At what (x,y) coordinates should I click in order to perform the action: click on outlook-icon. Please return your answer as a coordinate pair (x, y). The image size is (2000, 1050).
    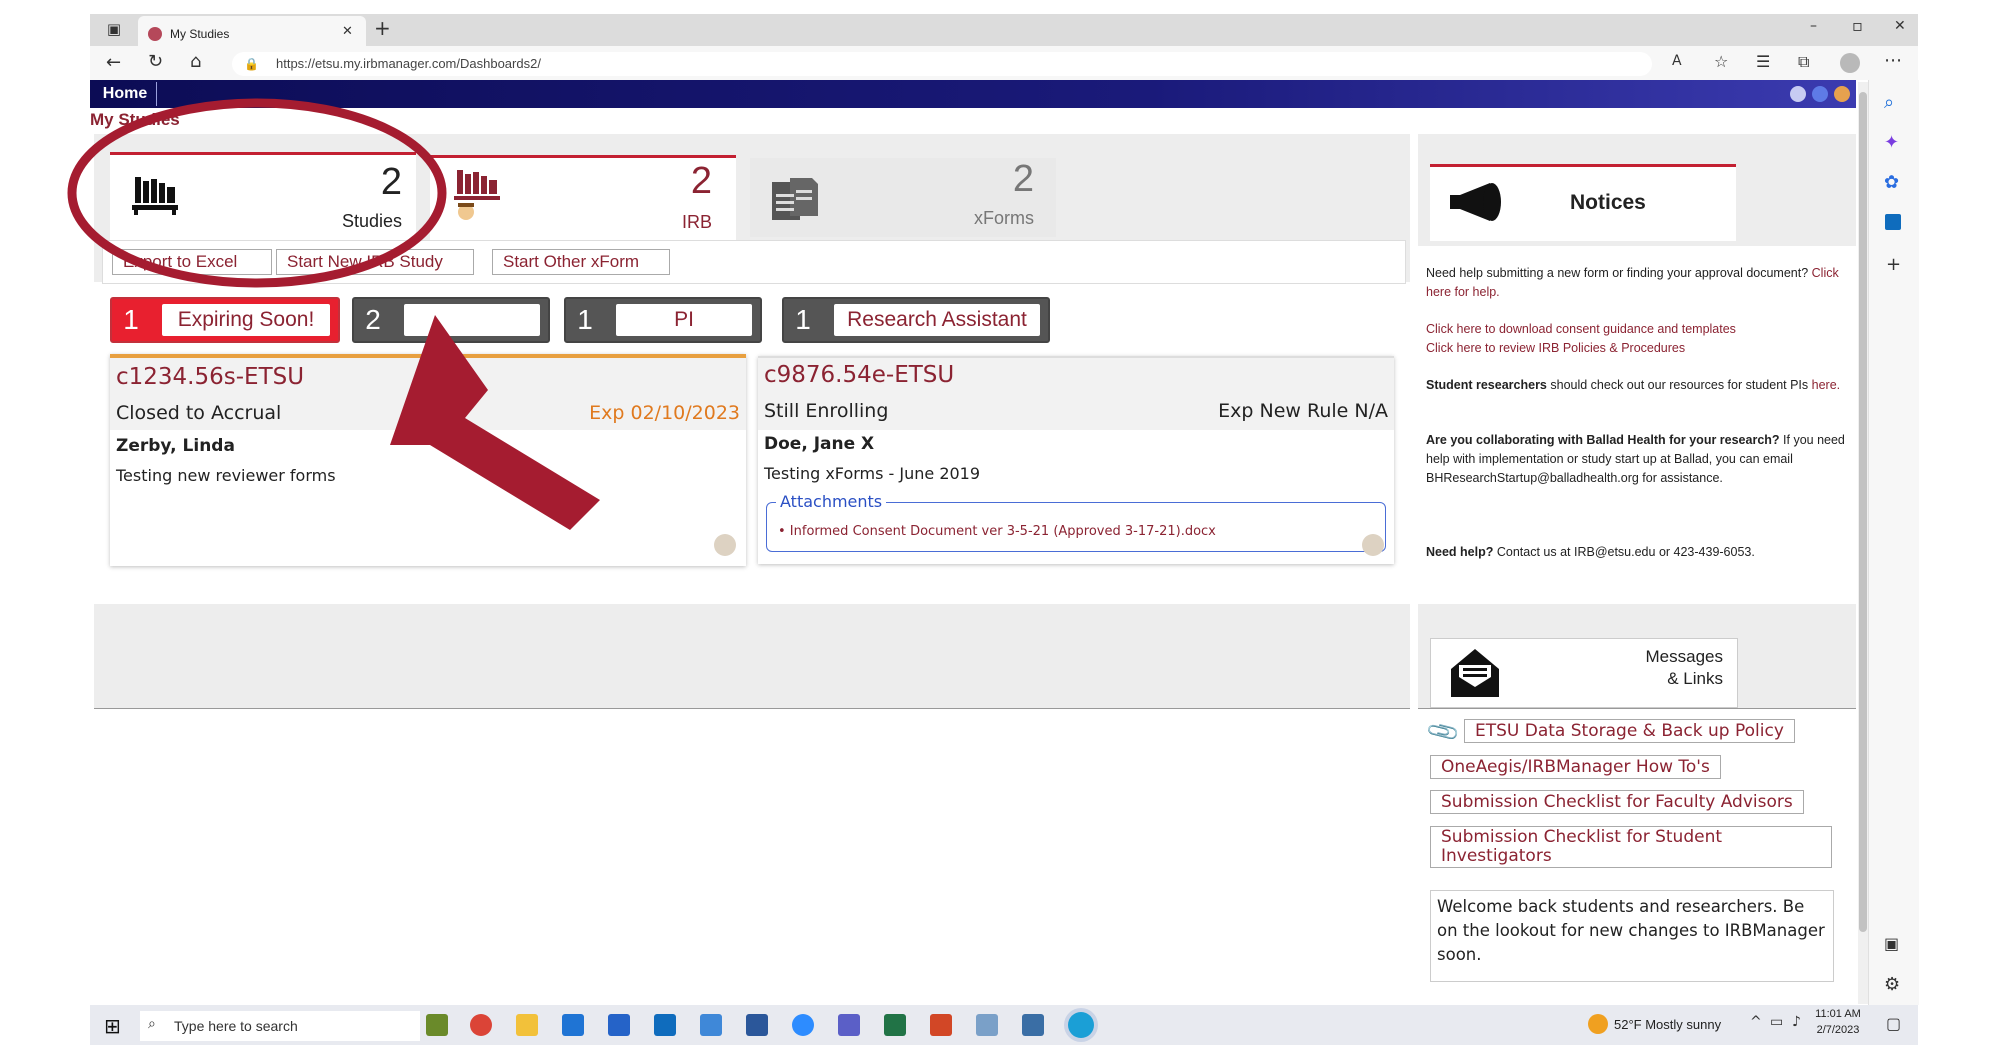
    Looking at the image, I should click on (665, 1025).